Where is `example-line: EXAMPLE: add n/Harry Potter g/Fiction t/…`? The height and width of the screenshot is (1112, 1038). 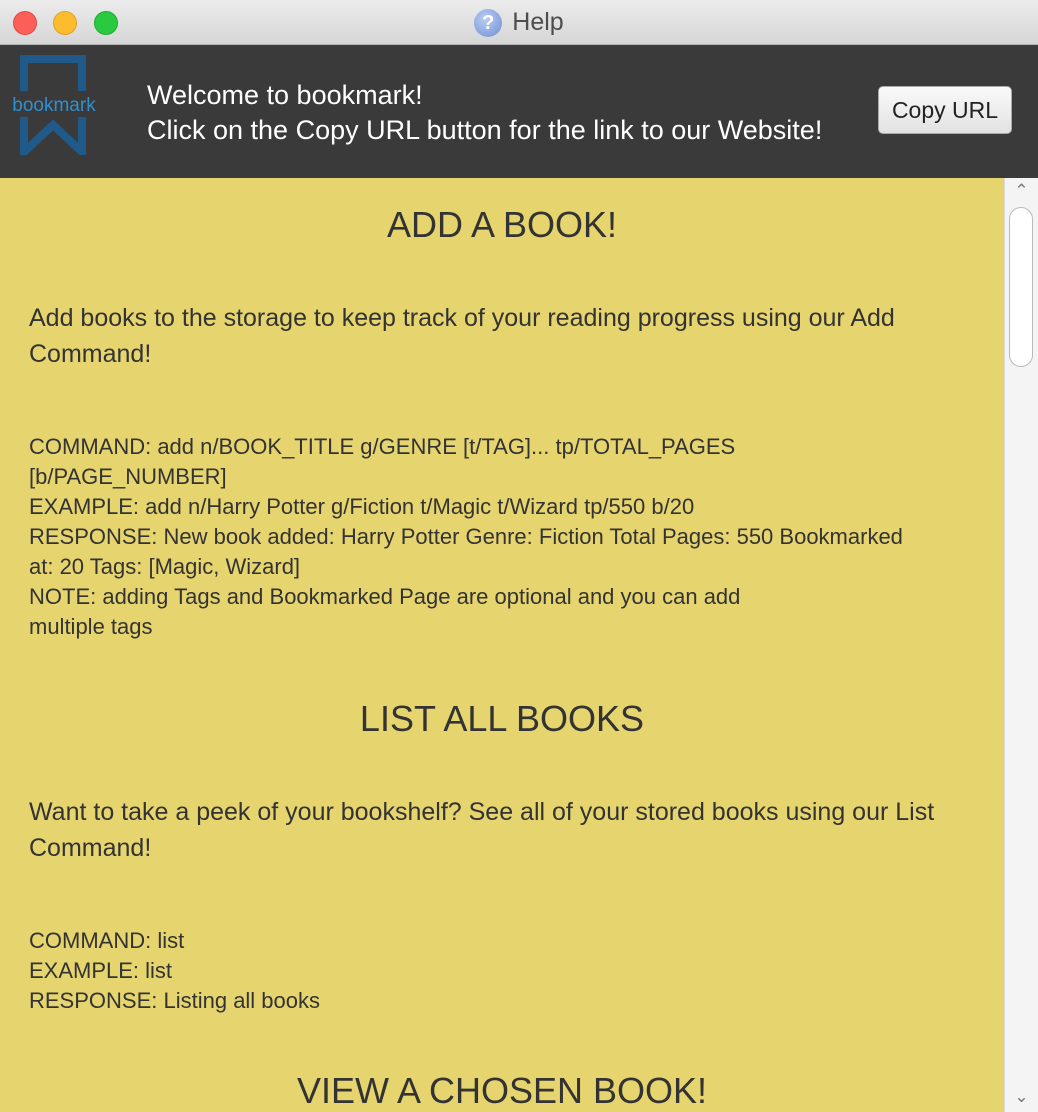 example-line: EXAMPLE: add n/Harry Potter g/Fiction t/… is located at coordinates (362, 506).